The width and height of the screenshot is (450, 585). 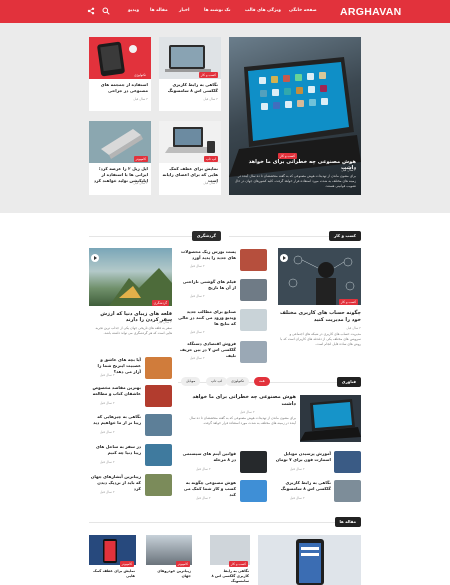 What do you see at coordinates (115, 391) in the screenshot?
I see `list-title: بهترین مقاصد مخصوص عاشقان کتاب و مطالعه` at bounding box center [115, 391].